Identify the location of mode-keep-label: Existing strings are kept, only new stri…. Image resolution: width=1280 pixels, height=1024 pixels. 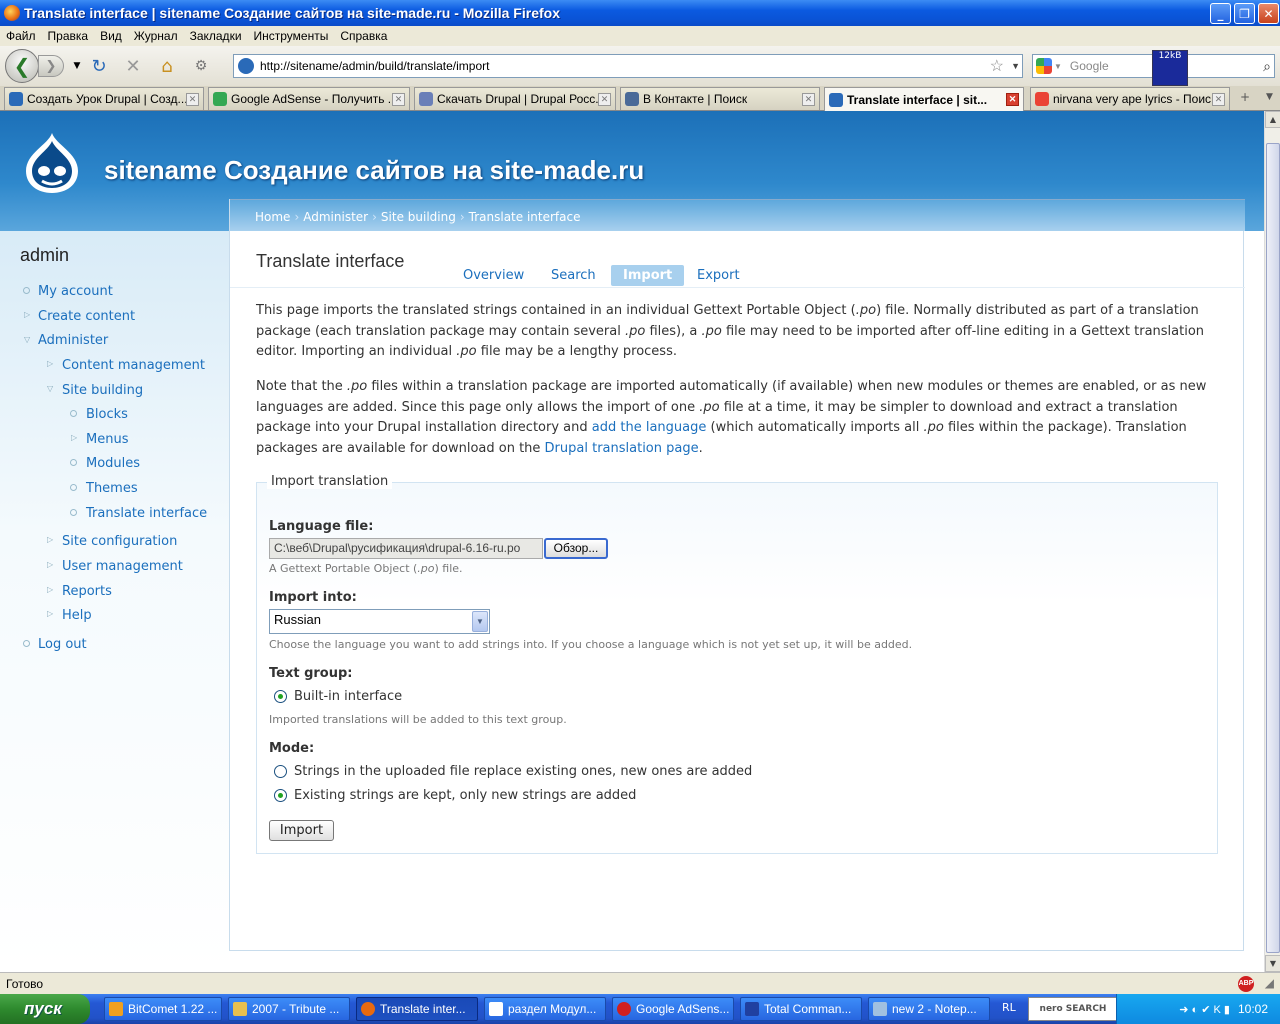
(465, 795).